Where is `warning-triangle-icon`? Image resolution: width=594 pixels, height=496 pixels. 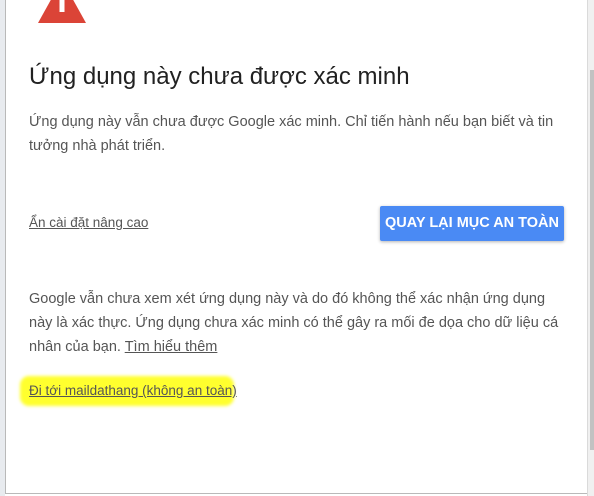 warning-triangle-icon is located at coordinates (62, 11).